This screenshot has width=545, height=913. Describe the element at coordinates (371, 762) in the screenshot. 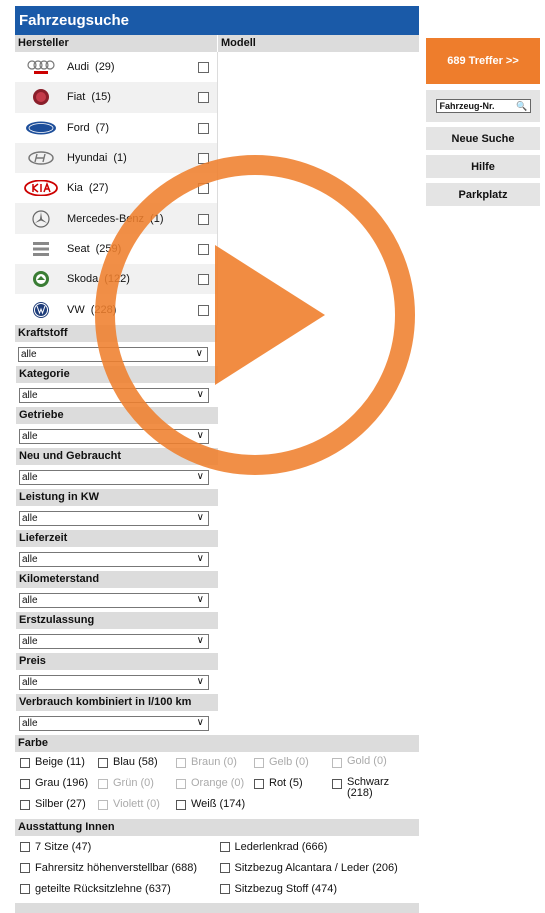

I see `color-option: Gold (0)` at that location.